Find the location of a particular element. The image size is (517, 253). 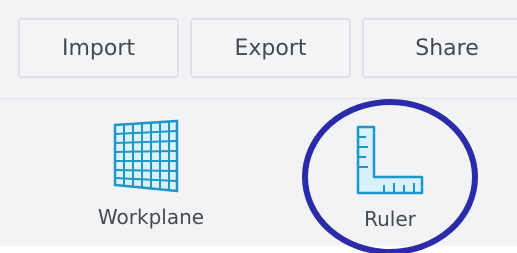

workplane-tool: Workplane is located at coordinates (151, 179).